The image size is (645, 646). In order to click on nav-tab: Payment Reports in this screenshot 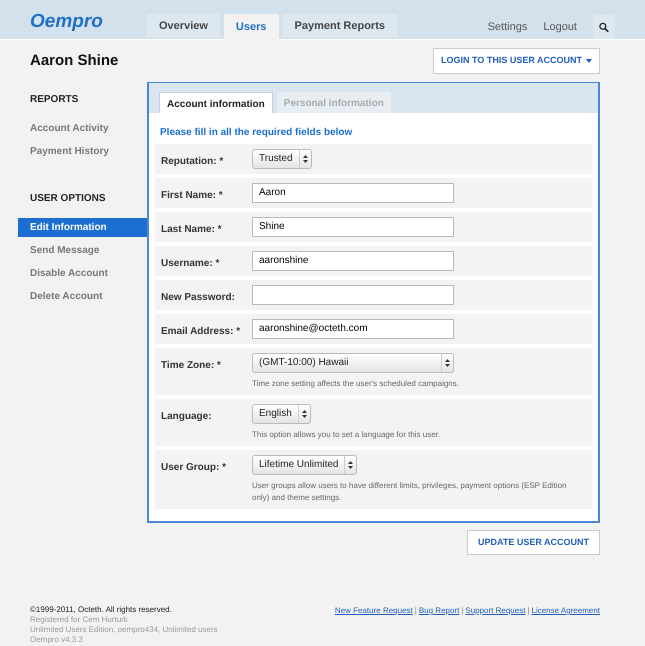, I will do `click(339, 26)`.